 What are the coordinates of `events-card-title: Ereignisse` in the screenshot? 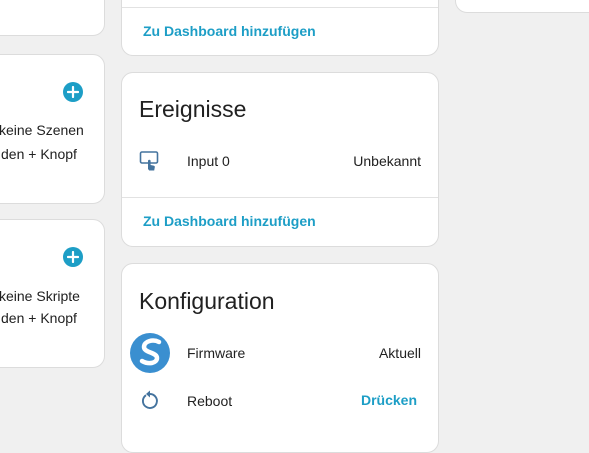 It's located at (193, 109).